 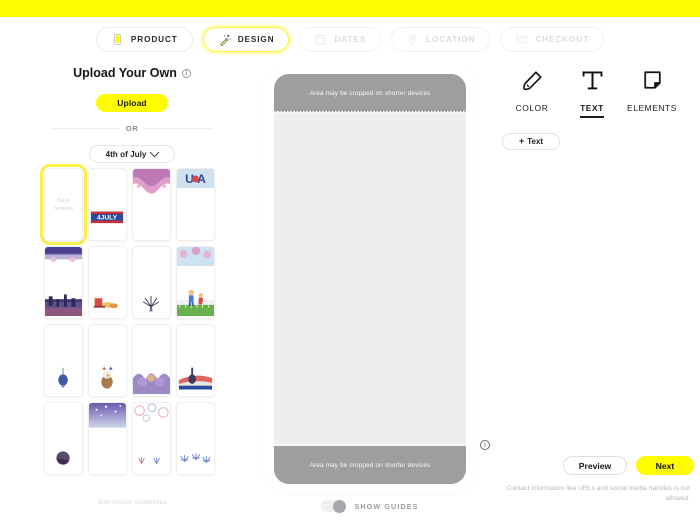 I want to click on toggle-knob, so click(x=340, y=506).